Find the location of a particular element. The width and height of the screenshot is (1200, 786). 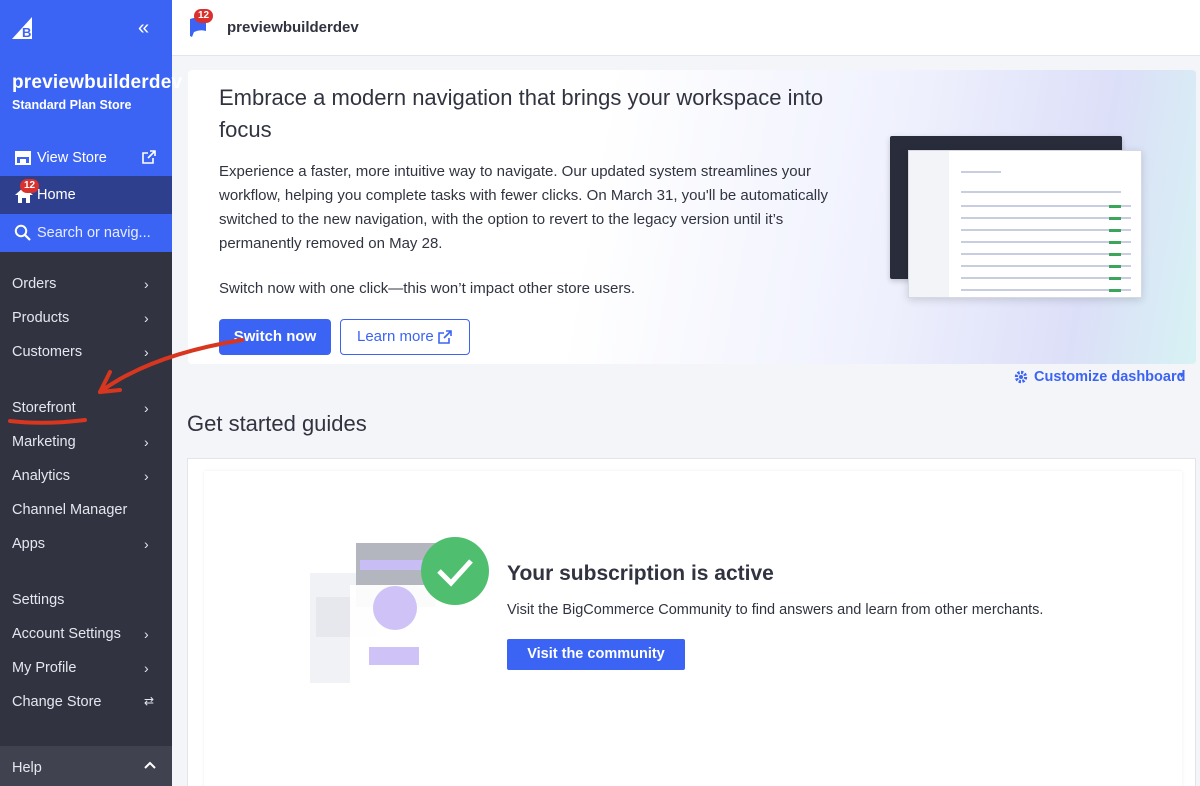

sidebar-help: Help is located at coordinates (86, 766).